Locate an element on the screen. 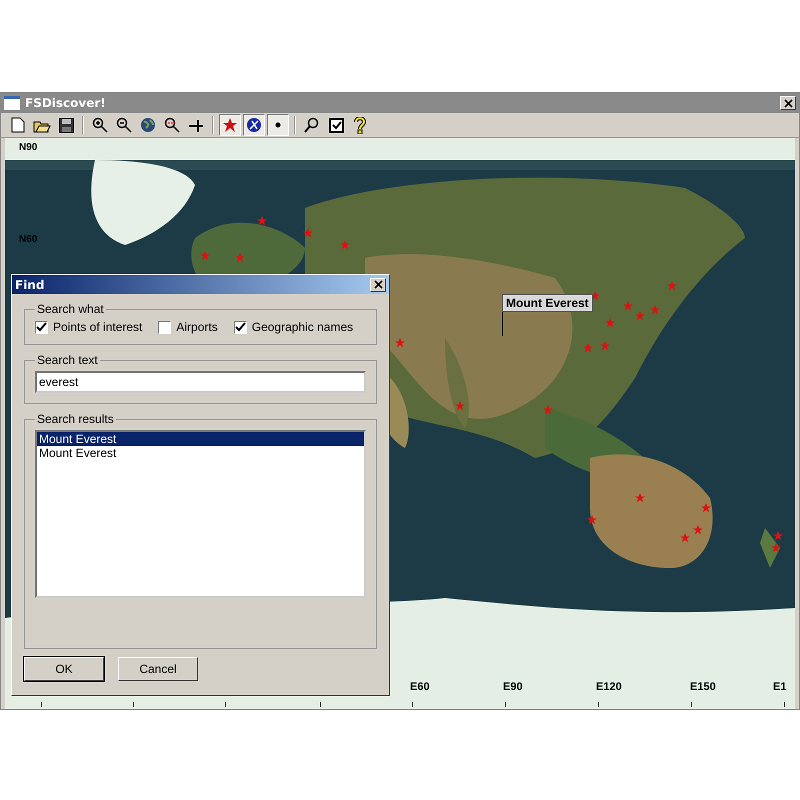 The image size is (800, 800). ok-button: OK is located at coordinates (64, 669).